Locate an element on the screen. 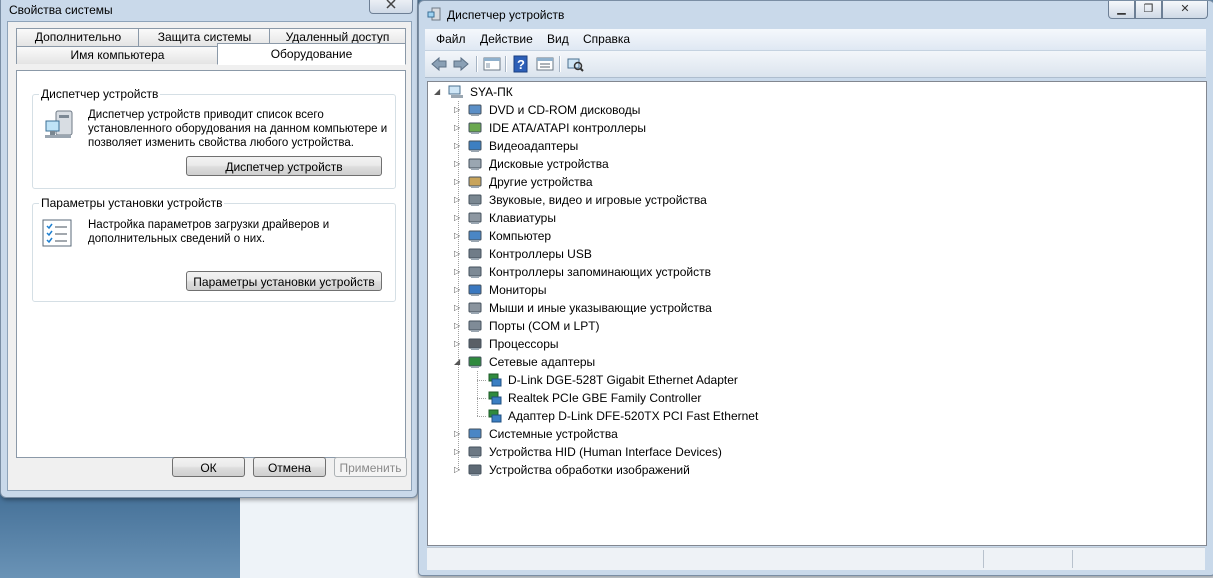 This screenshot has height=578, width=1213. window-title: Свойства системы is located at coordinates (61, 10).